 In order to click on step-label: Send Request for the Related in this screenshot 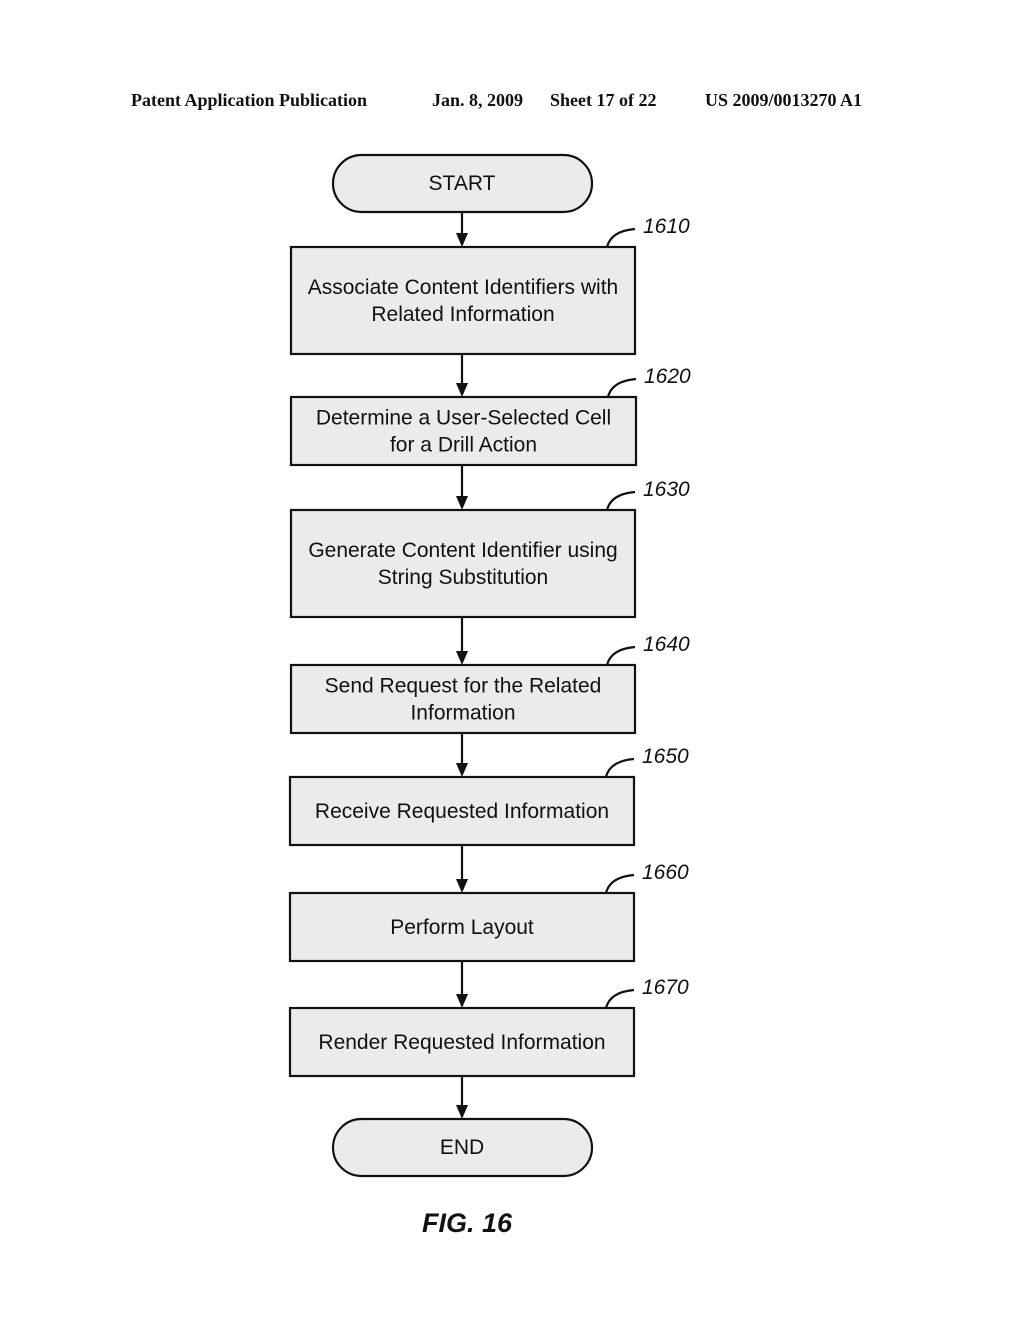, I will do `click(463, 686)`.